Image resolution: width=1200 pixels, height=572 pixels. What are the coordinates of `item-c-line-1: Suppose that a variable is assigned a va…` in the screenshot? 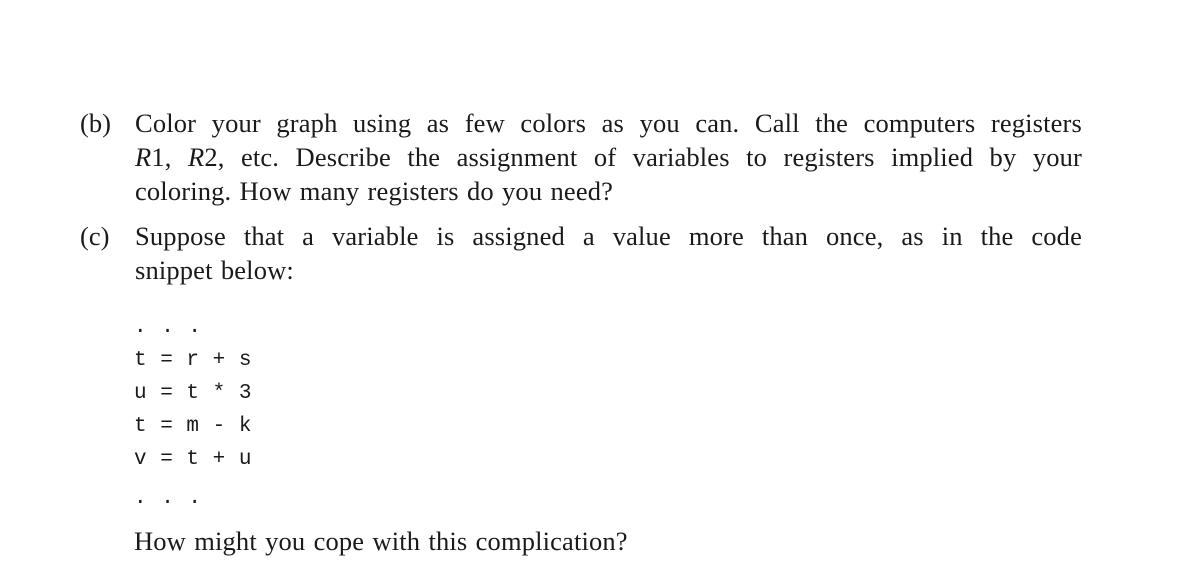 It's located at (608, 236).